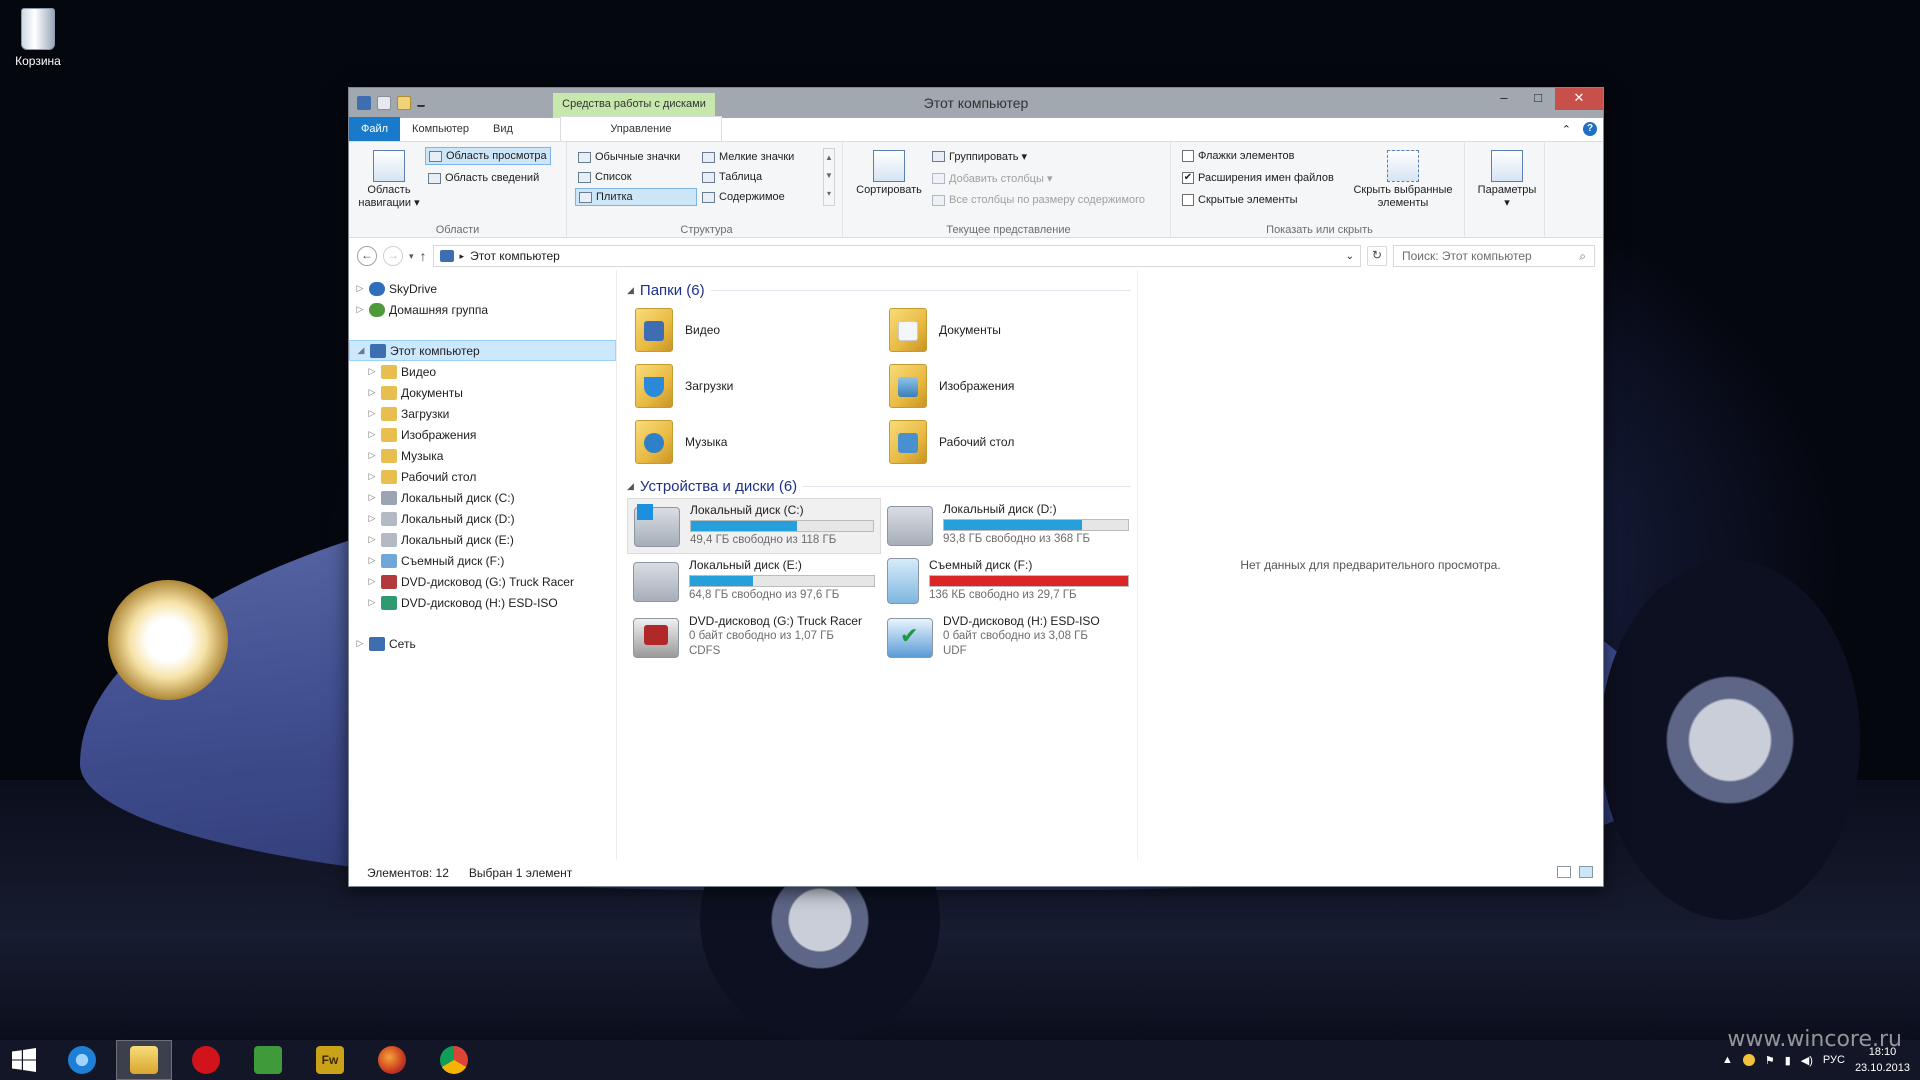 This screenshot has width=1920, height=1080. I want to click on sort-button: Сортировать, so click(889, 190).